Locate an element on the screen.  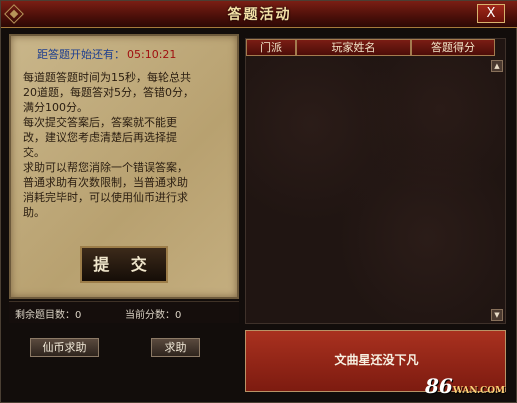
rules-line: 求助可以帮您消除一个错误答案， is located at coordinates (105, 167).